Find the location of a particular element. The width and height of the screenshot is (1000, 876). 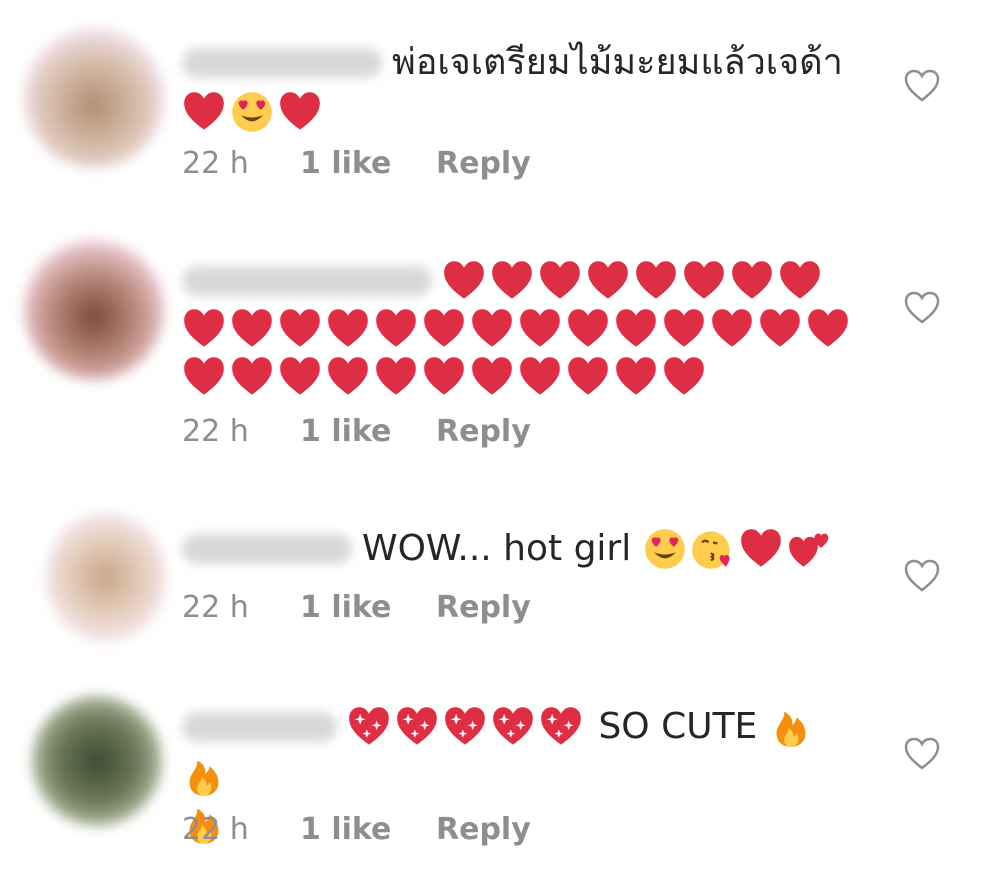

comment-body is located at coordinates (522, 328).